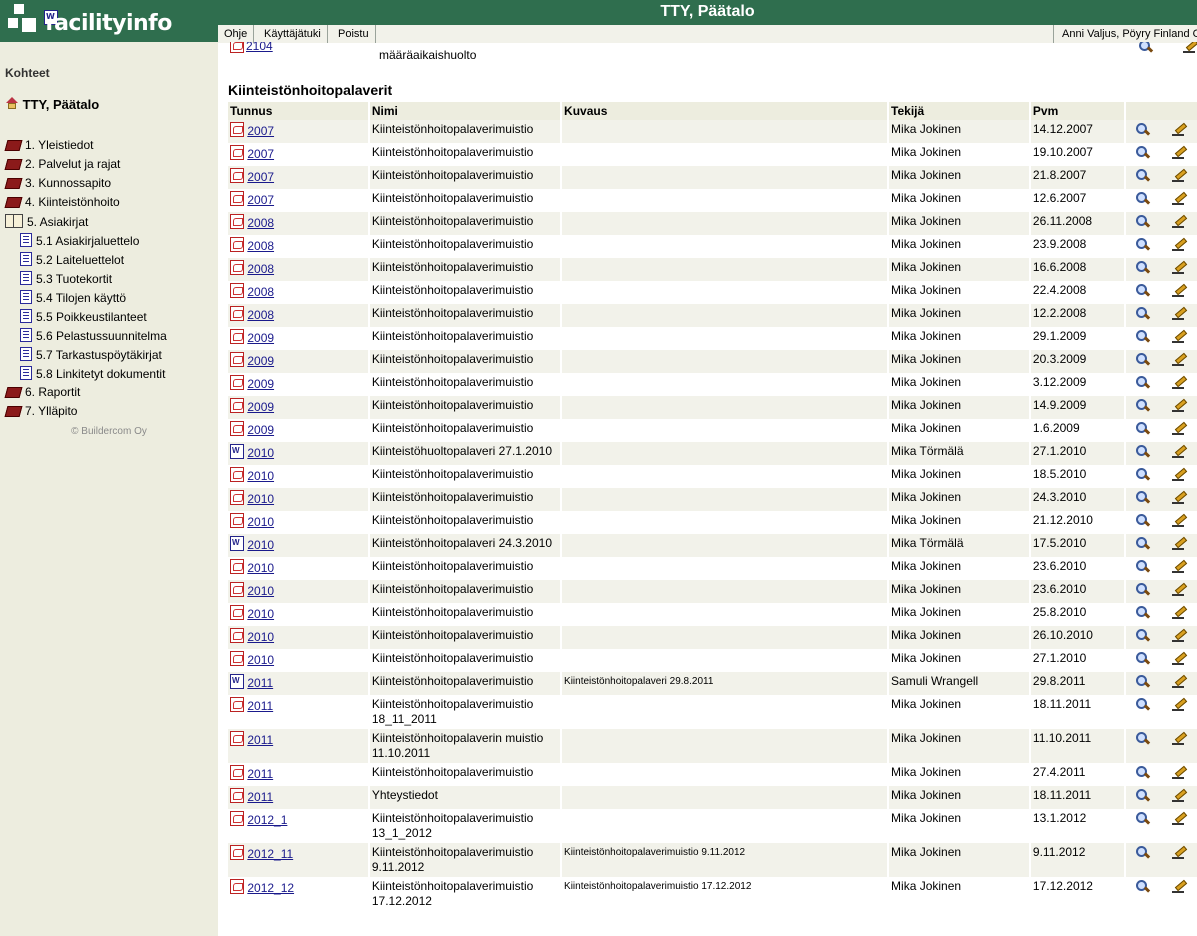 The width and height of the screenshot is (1197, 936). Describe the element at coordinates (725, 111) in the screenshot. I see `column-header-description: Kuvaus` at that location.